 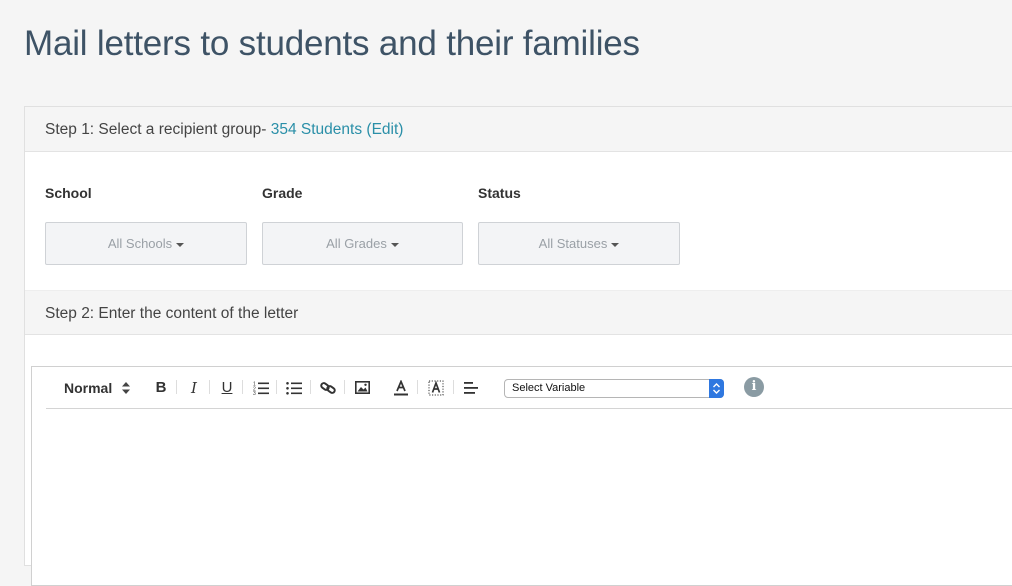 What do you see at coordinates (385, 129) in the screenshot?
I see `edit-recipients-link: Edit` at bounding box center [385, 129].